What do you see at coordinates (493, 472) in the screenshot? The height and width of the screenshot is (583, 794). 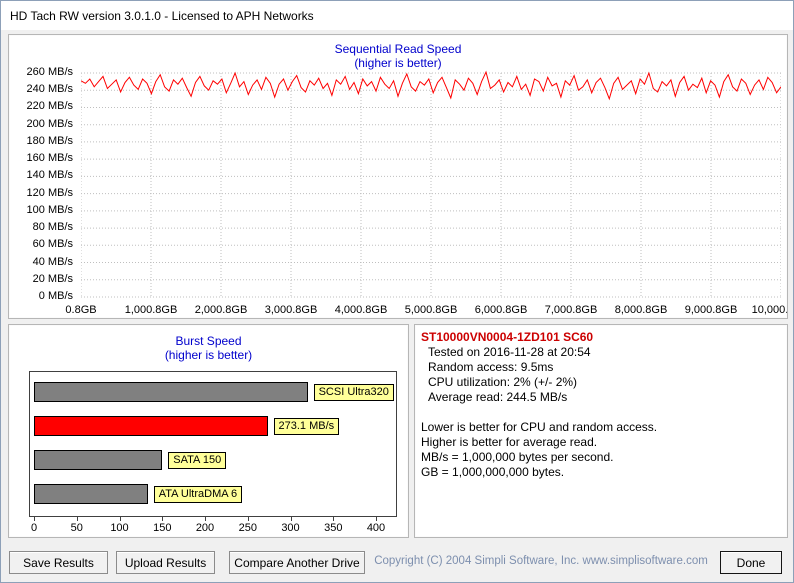 I see `info-note-line: GB = 1,000,000,000 bytes.` at bounding box center [493, 472].